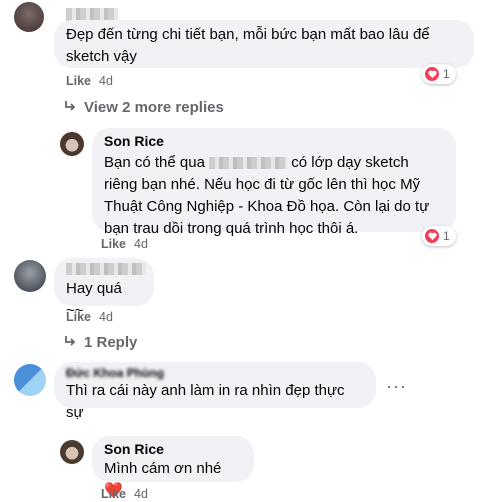 The width and height of the screenshot is (496, 502). I want to click on replies-label: 1 Reply, so click(111, 342).